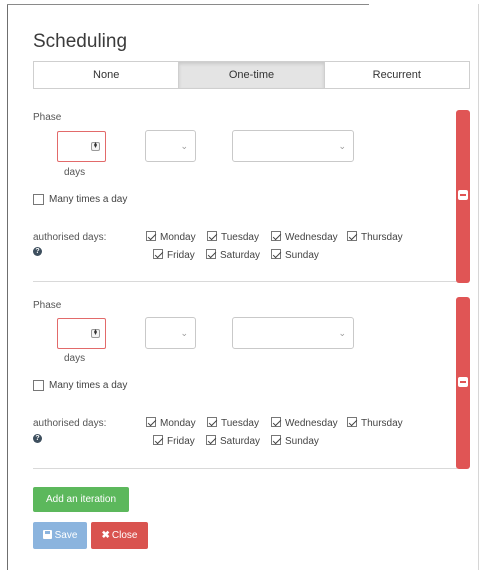  I want to click on tab-one-time: One-time, so click(252, 75).